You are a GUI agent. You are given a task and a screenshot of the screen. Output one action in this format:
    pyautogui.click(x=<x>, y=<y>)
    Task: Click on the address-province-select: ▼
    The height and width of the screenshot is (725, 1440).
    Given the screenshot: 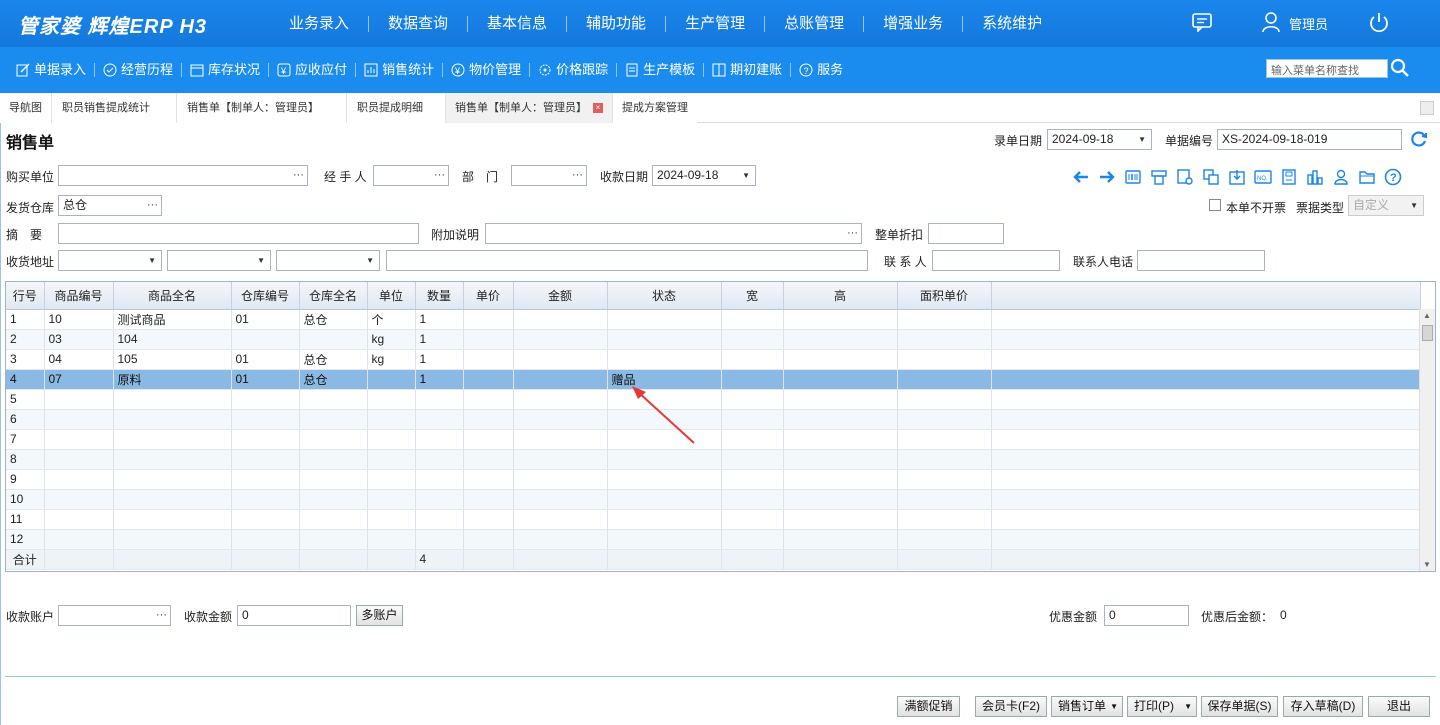 What is the action you would take?
    pyautogui.click(x=110, y=260)
    